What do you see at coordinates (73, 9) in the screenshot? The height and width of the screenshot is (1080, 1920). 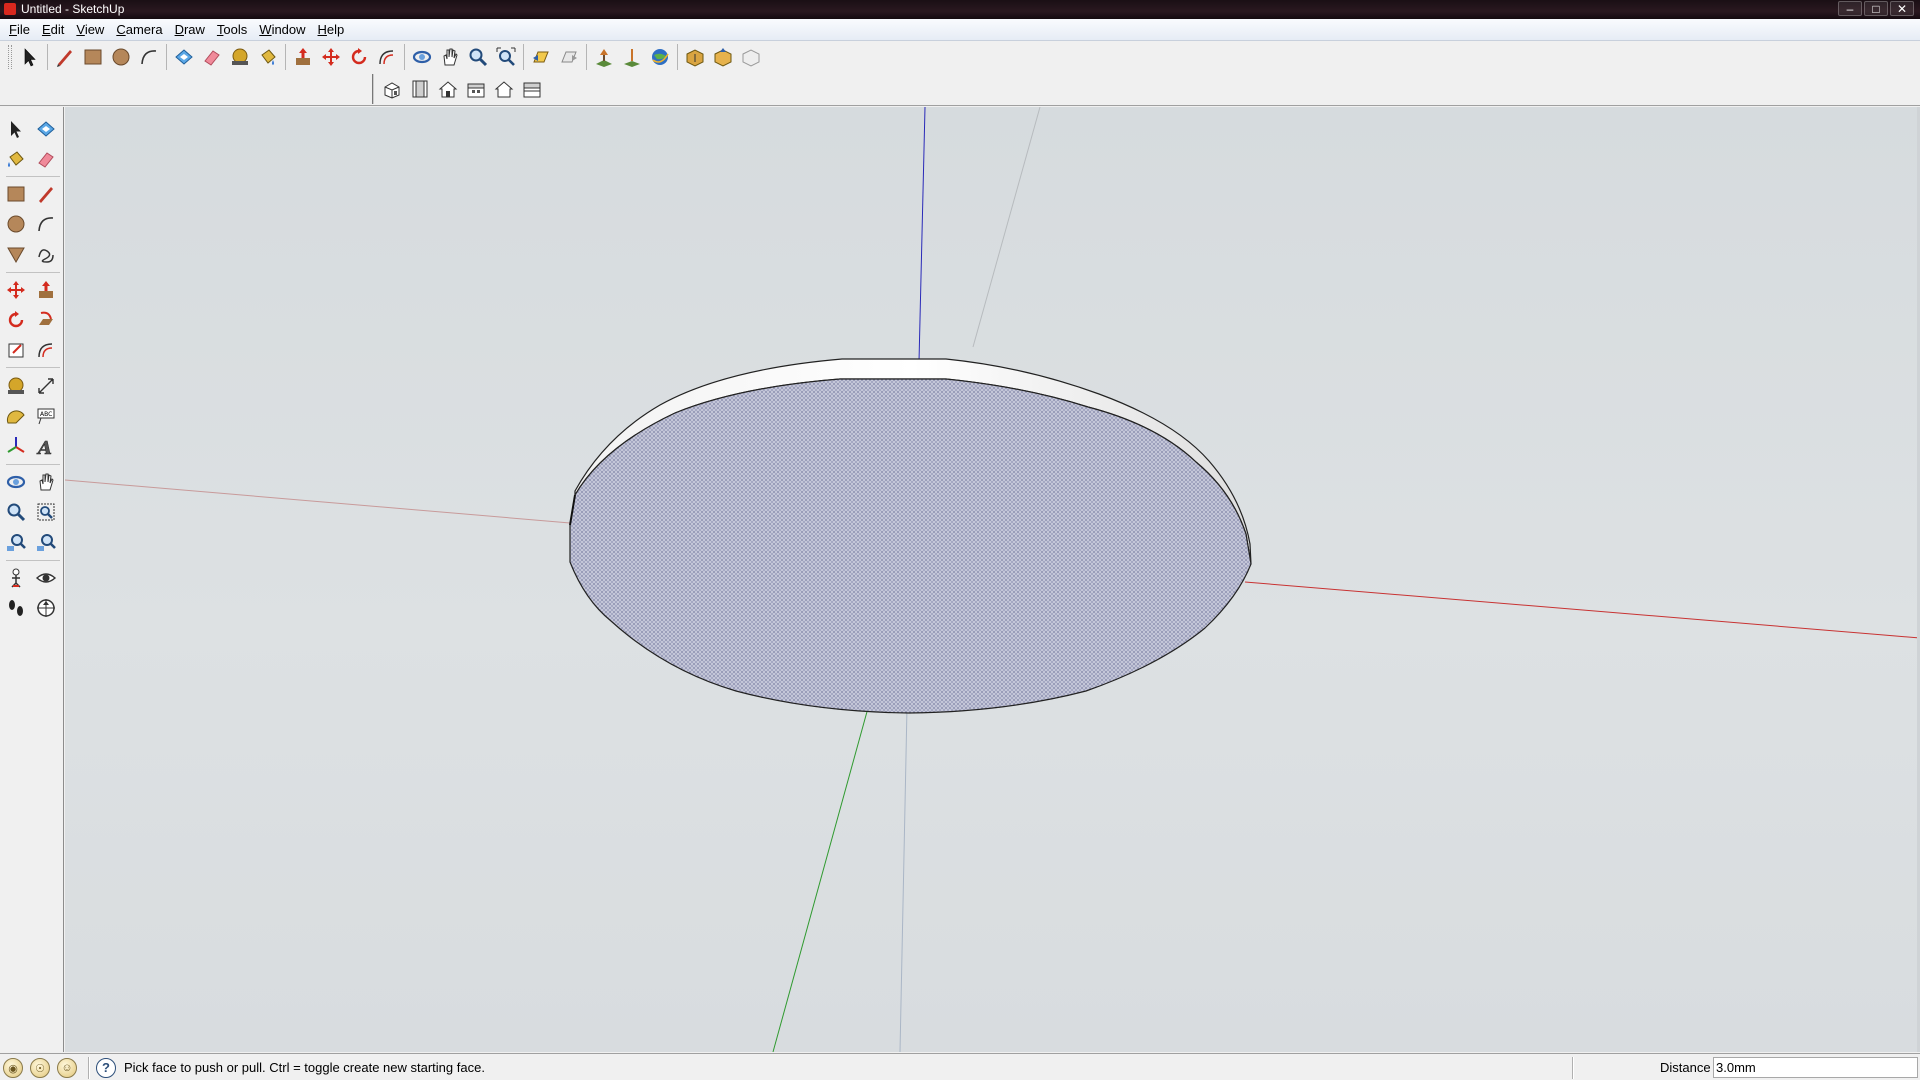 I see `window-title: Untitled - SketchUp` at bounding box center [73, 9].